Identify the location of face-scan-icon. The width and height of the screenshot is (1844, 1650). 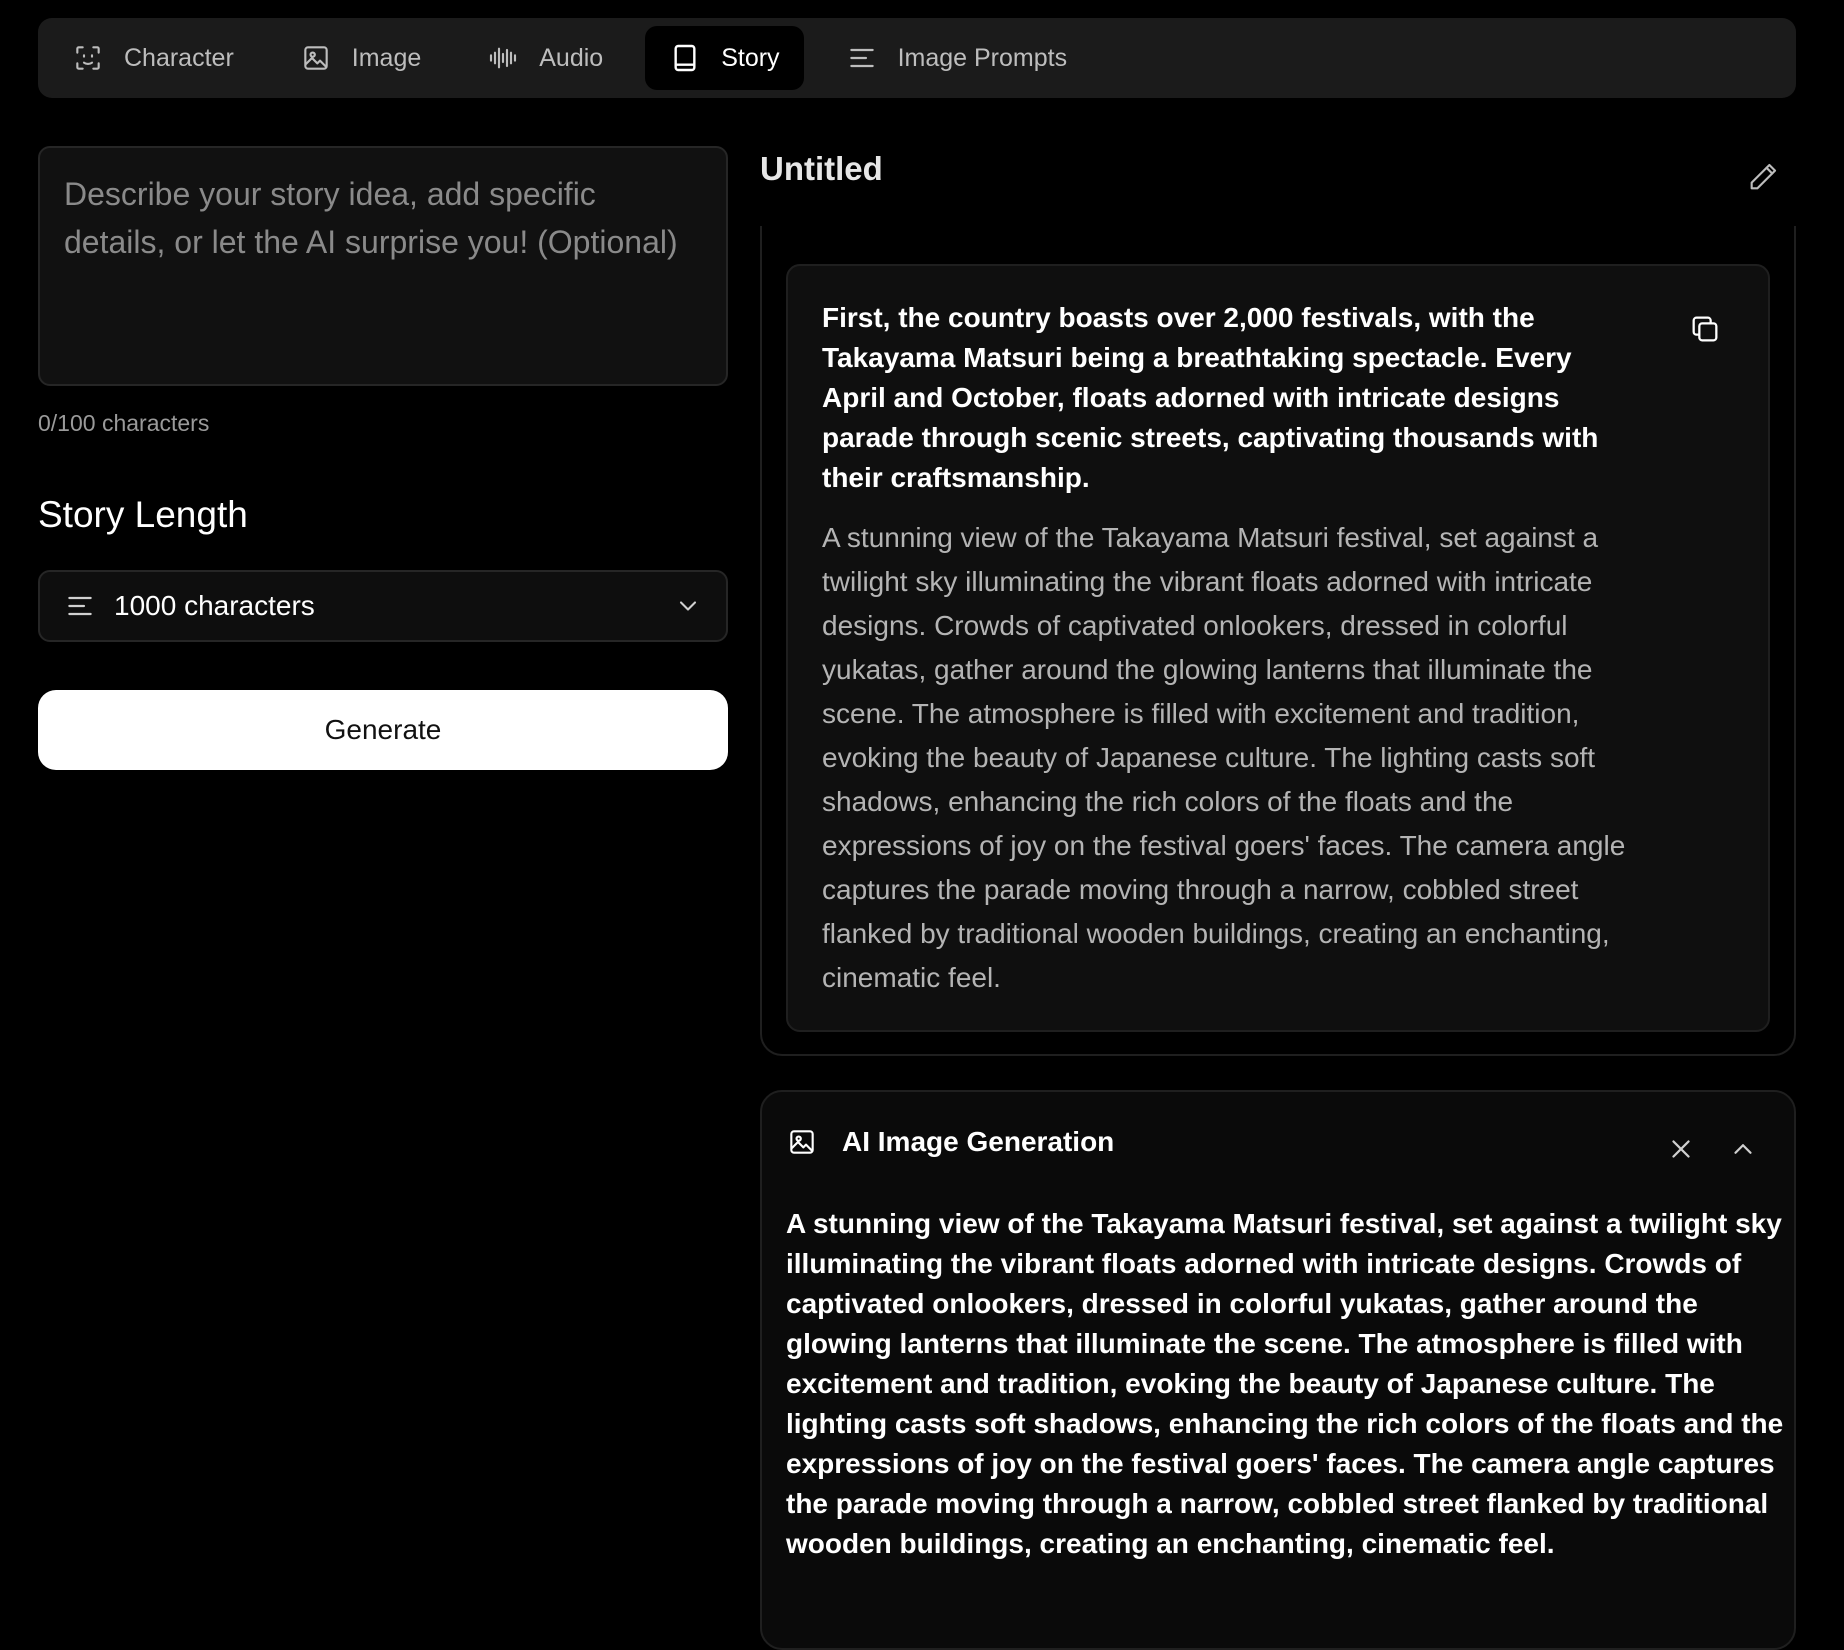
(88, 58).